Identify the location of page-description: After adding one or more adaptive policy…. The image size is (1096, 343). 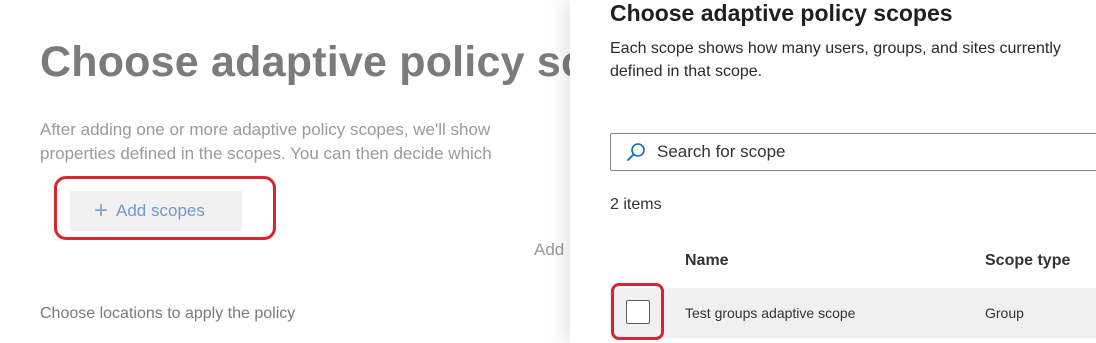
(350, 142).